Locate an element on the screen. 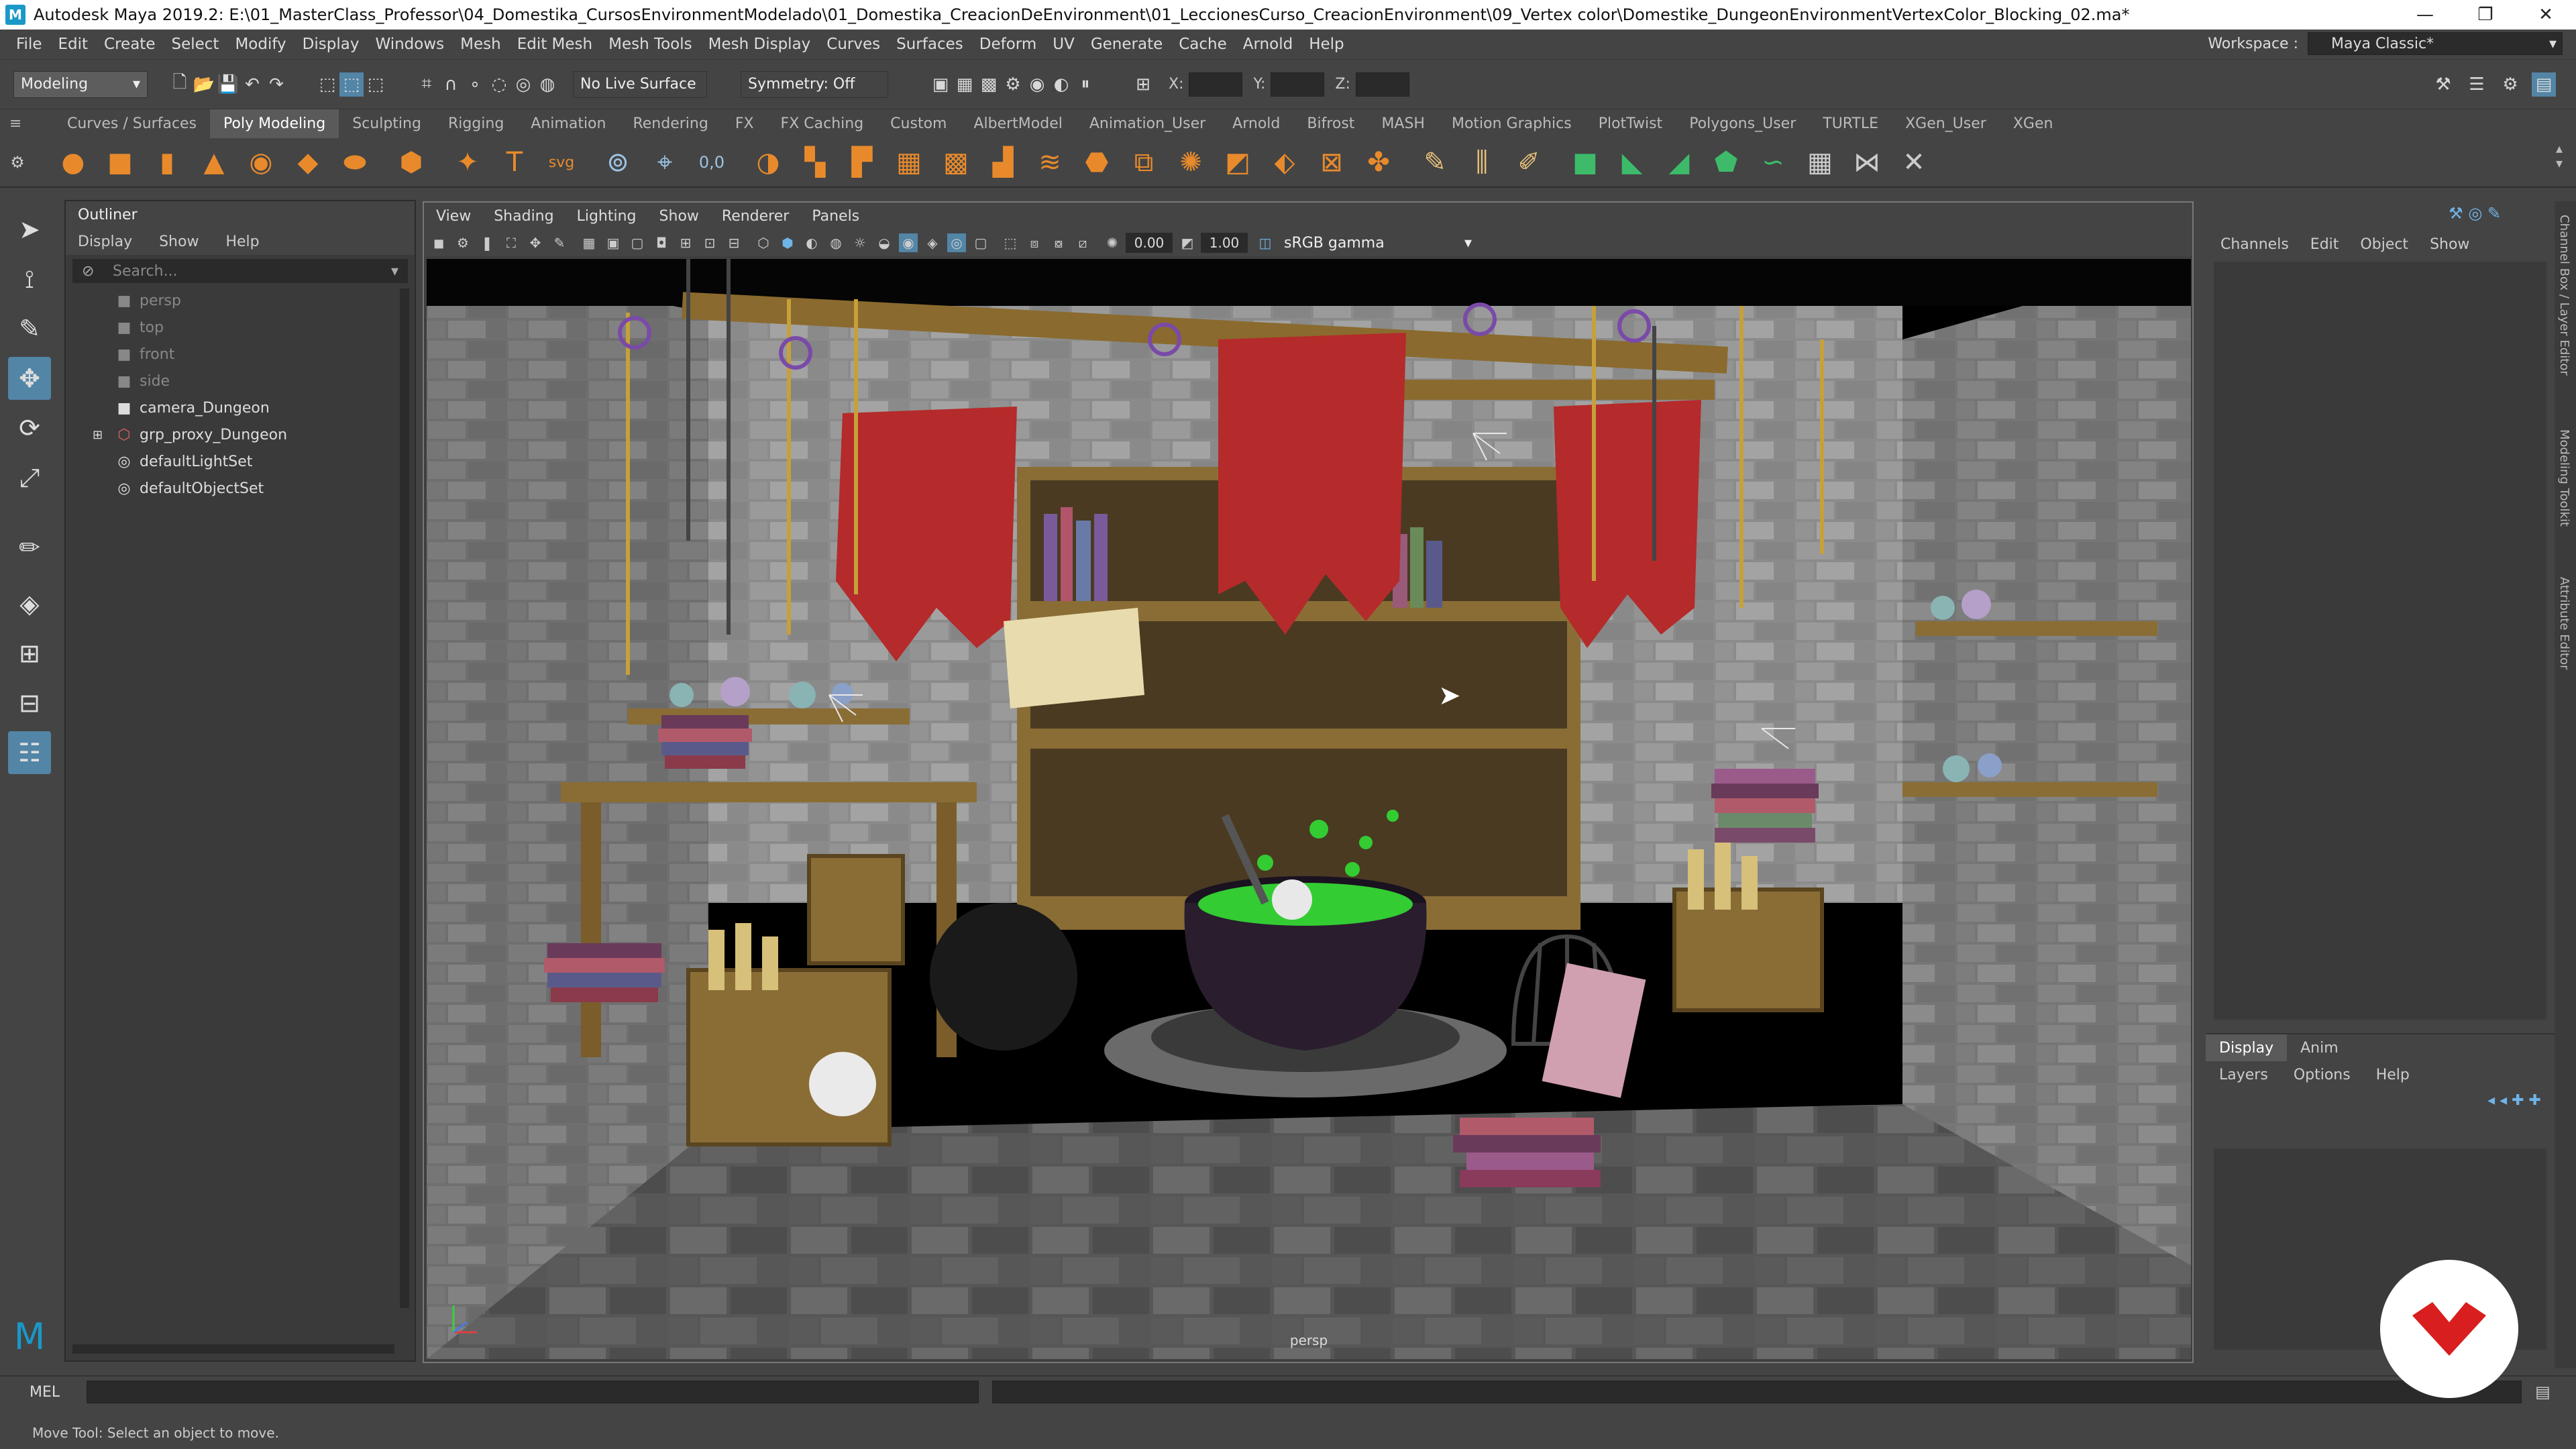  menu-cache: Cache is located at coordinates (1203, 44).